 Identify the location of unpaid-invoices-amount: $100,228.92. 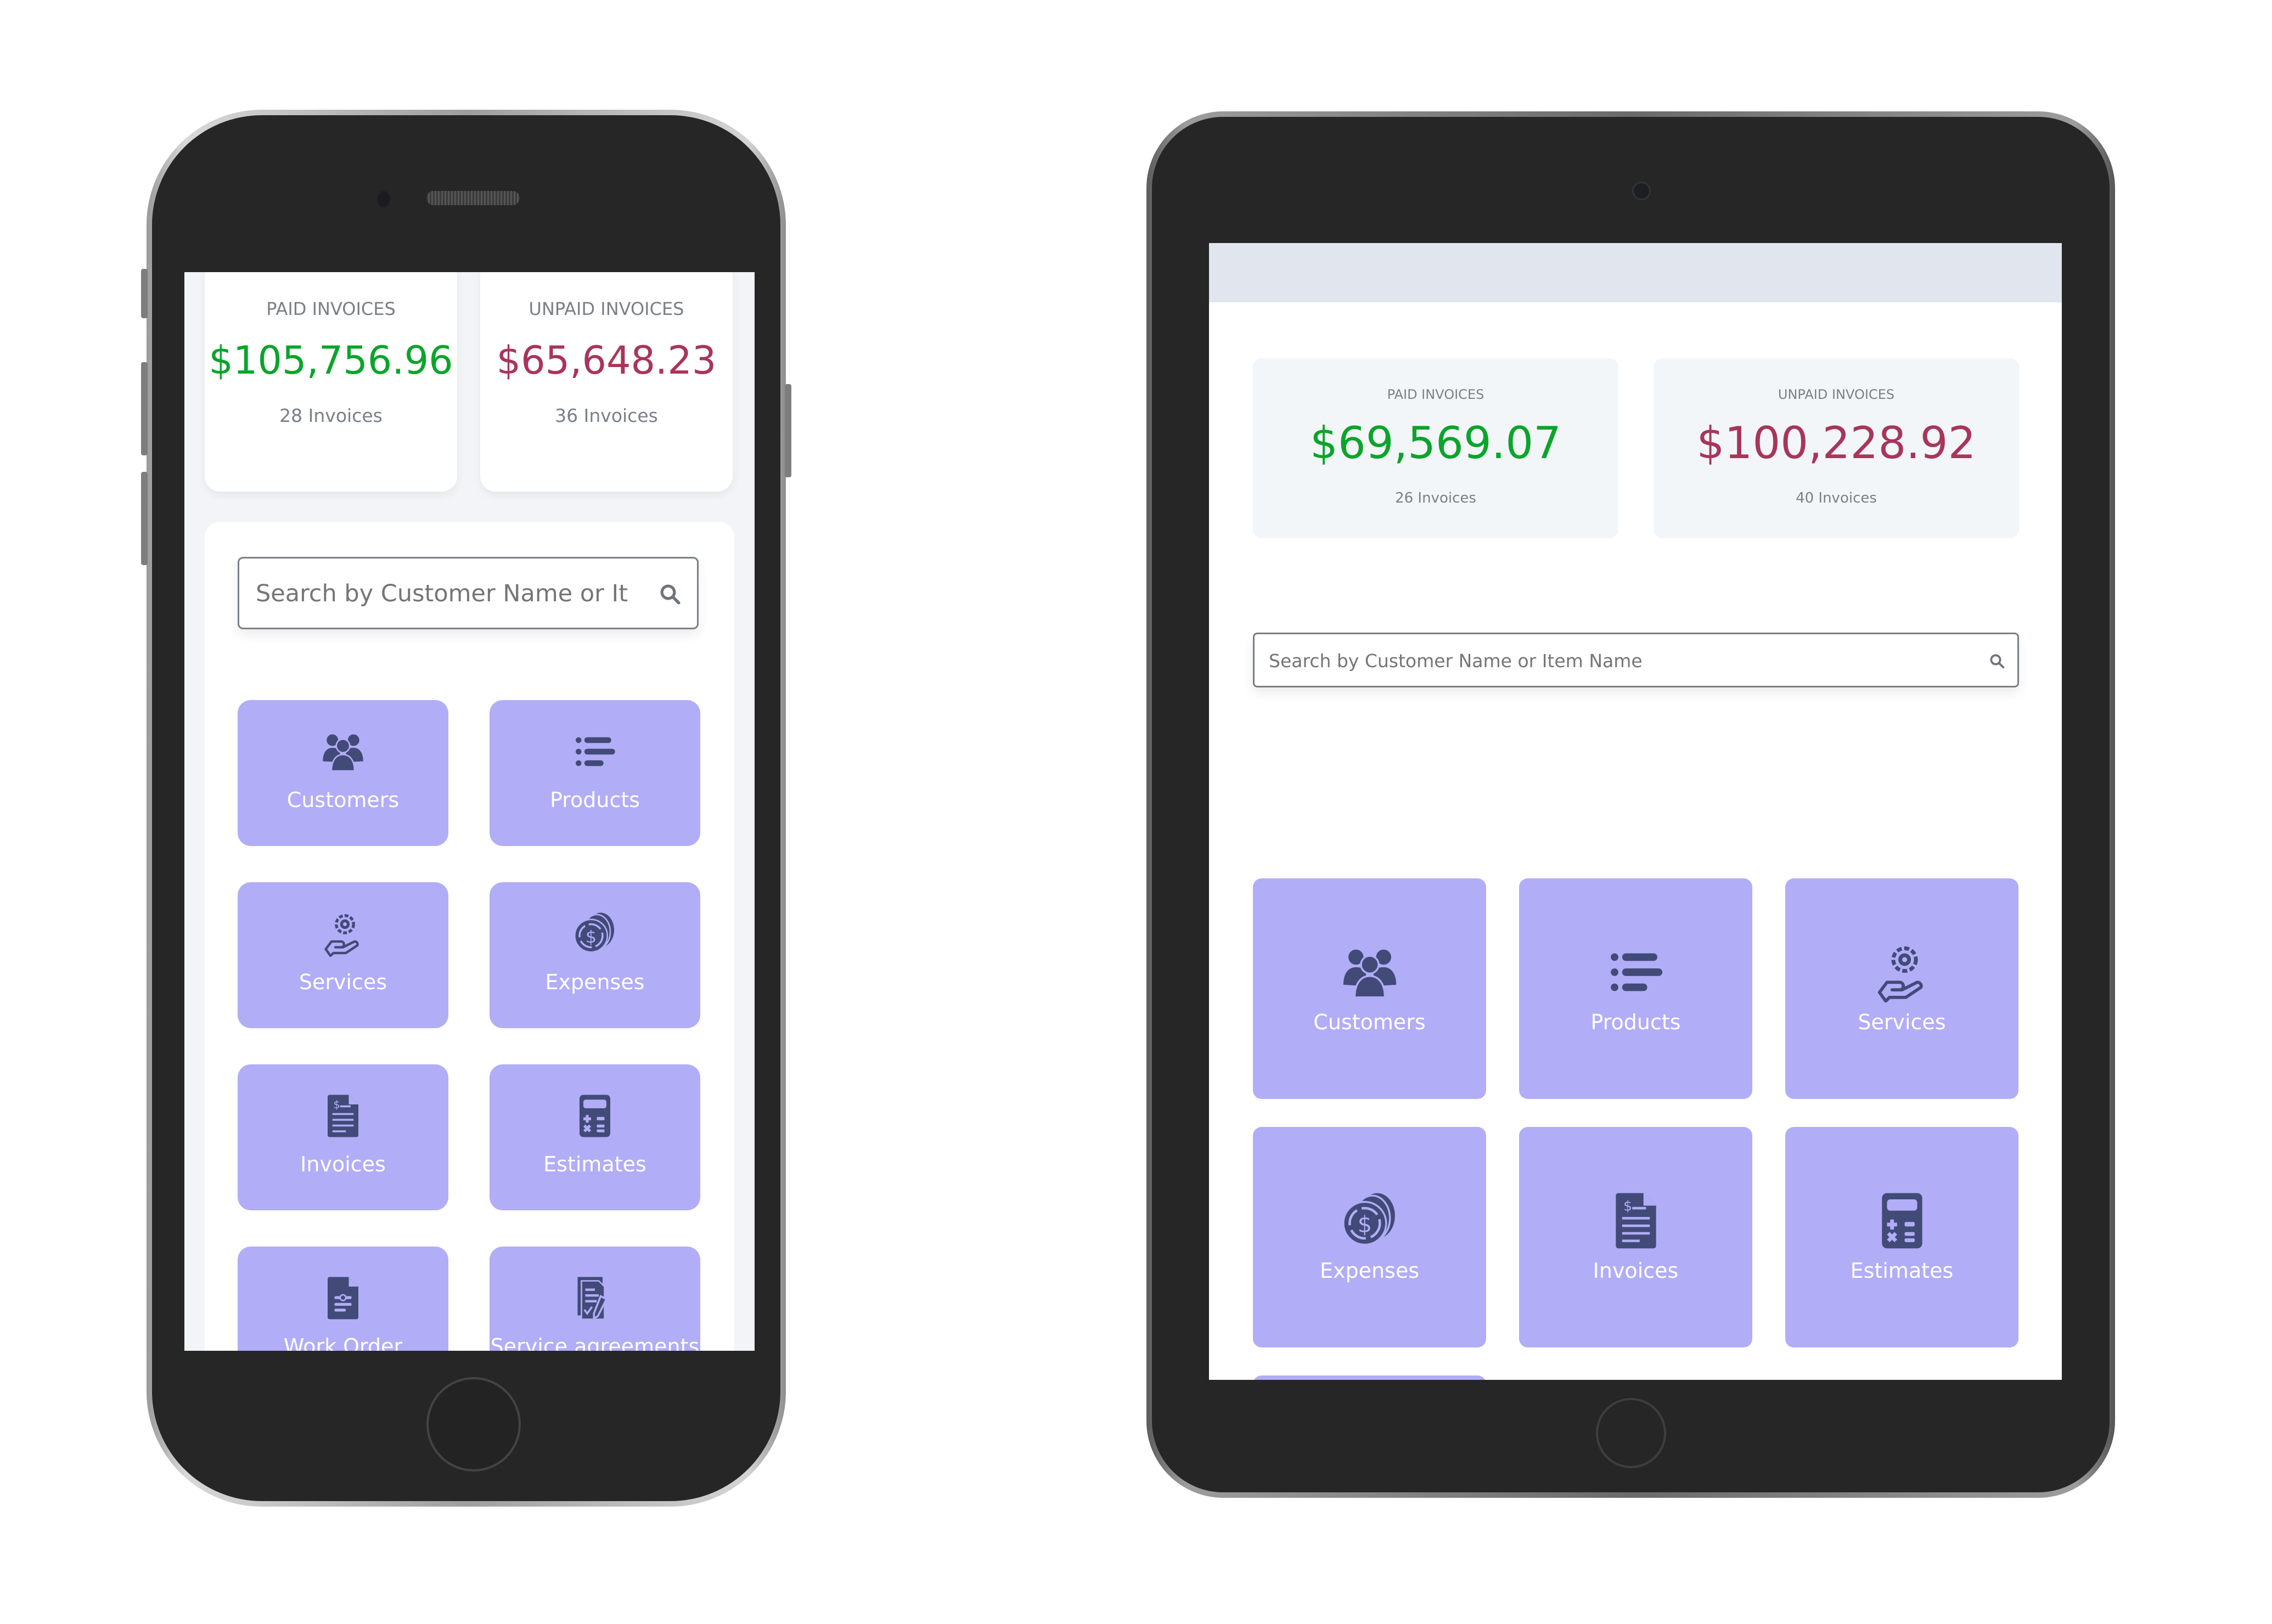
(1836, 443).